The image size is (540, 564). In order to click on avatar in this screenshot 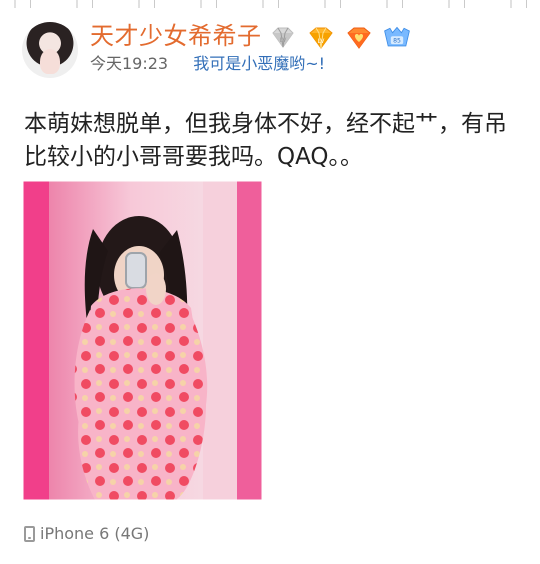, I will do `click(50, 50)`.